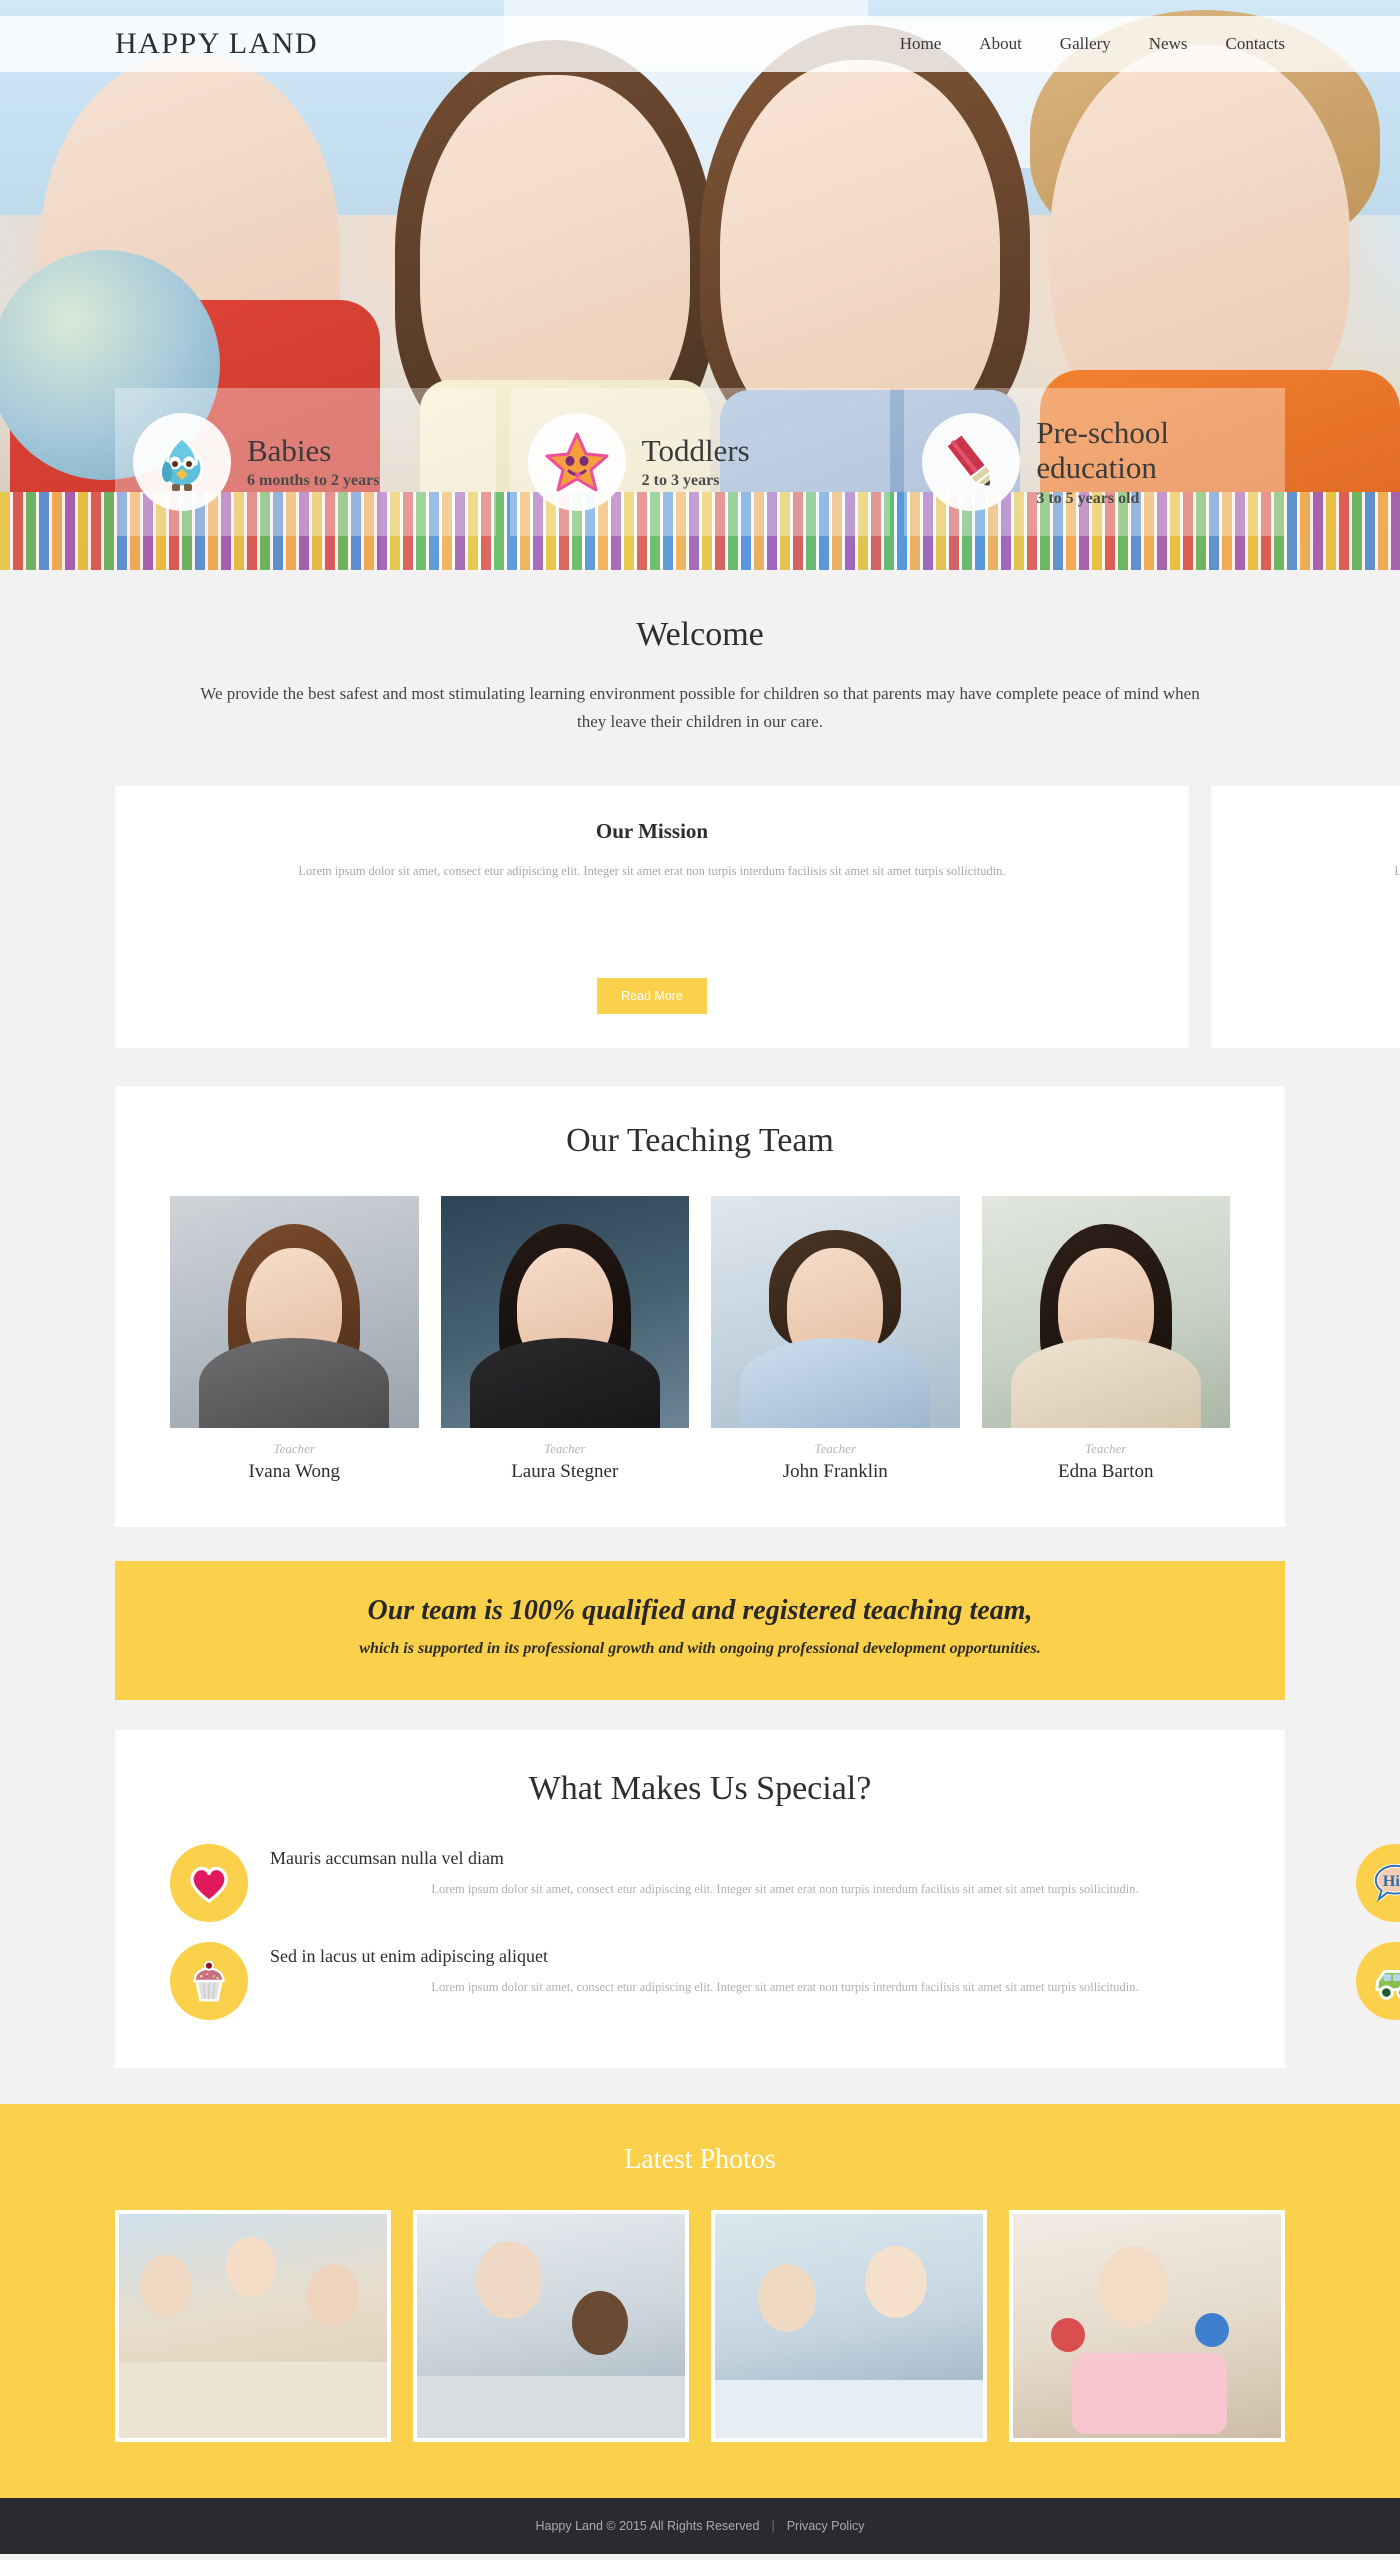 The height and width of the screenshot is (2560, 1400). I want to click on speech-bubble-icon: Hi!, so click(1378, 1883).